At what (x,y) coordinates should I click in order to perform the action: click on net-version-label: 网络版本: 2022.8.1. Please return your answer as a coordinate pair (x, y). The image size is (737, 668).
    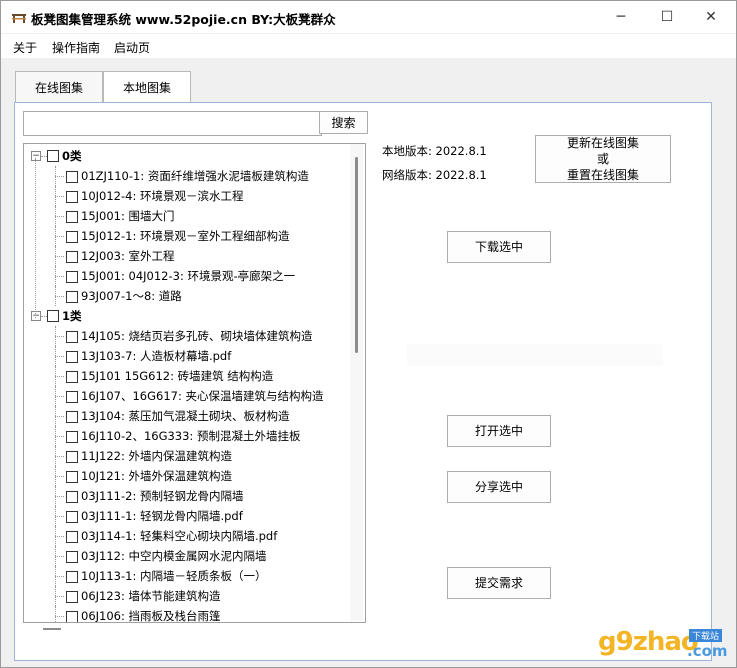
    Looking at the image, I should click on (434, 175).